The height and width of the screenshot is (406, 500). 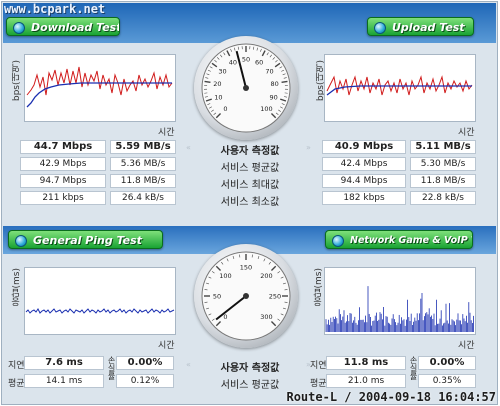 I want to click on ping-test-label: General Ping Test, so click(x=87, y=240).